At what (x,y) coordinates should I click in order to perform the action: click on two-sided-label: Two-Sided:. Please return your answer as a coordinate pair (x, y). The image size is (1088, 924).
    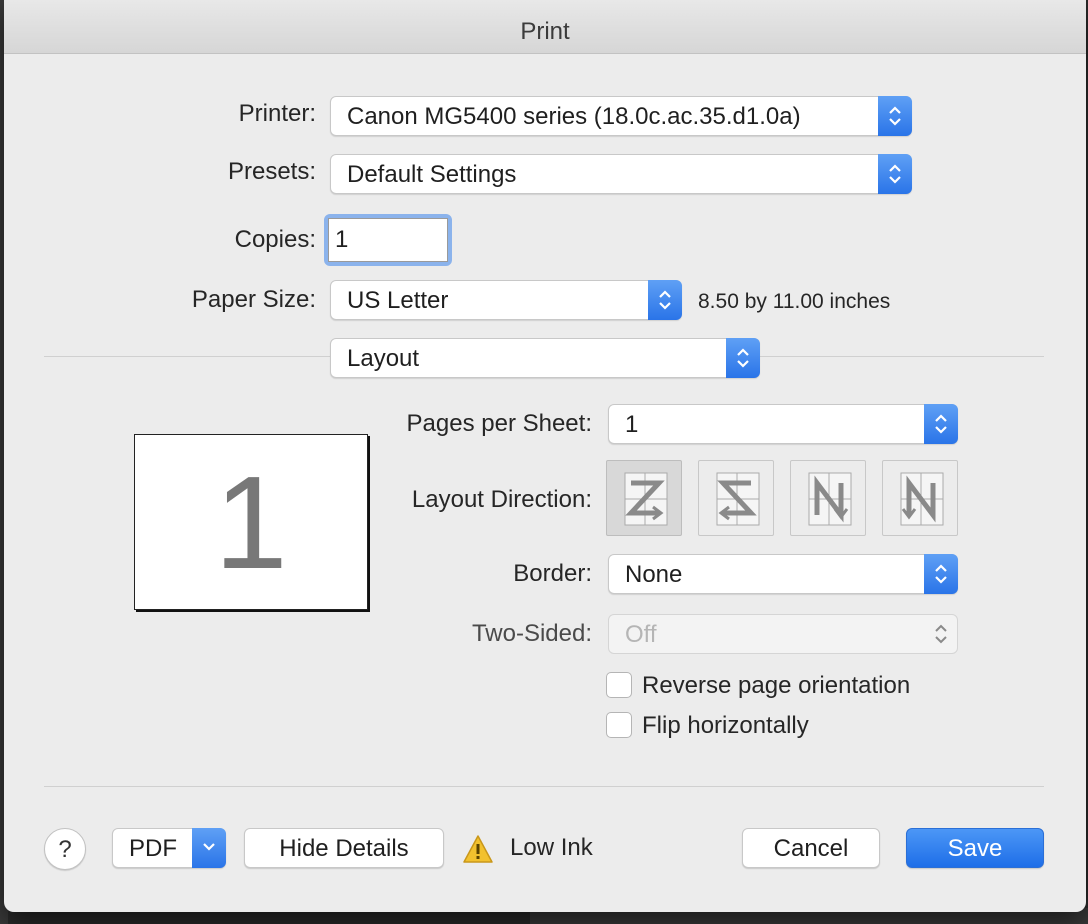
    Looking at the image, I should click on (531, 633).